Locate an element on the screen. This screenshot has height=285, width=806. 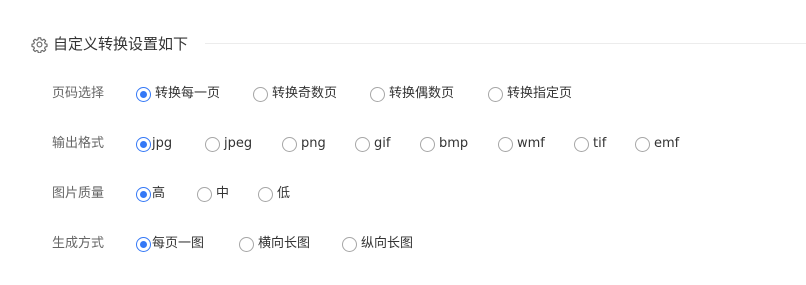
radio-option-convert-even-pages: 转换偶数页 is located at coordinates (412, 94).